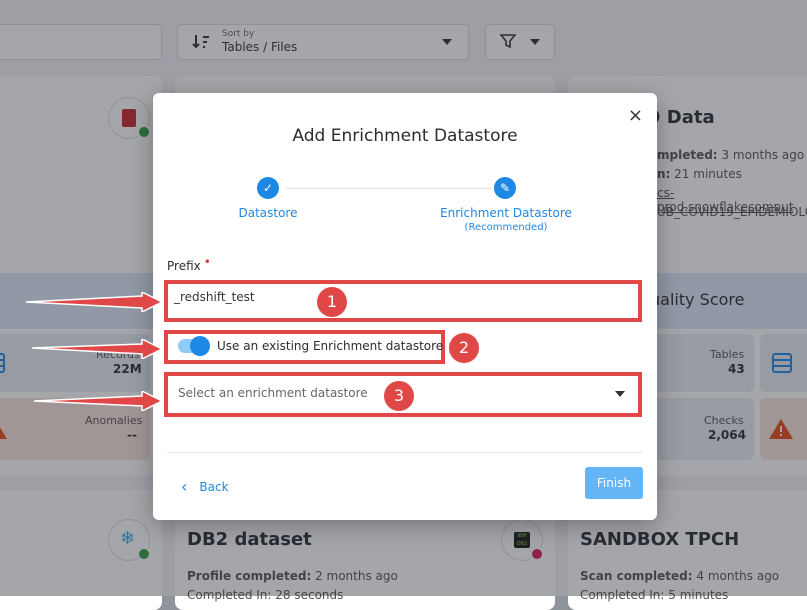  Describe the element at coordinates (200, 346) in the screenshot. I see `toggle-knob` at that location.